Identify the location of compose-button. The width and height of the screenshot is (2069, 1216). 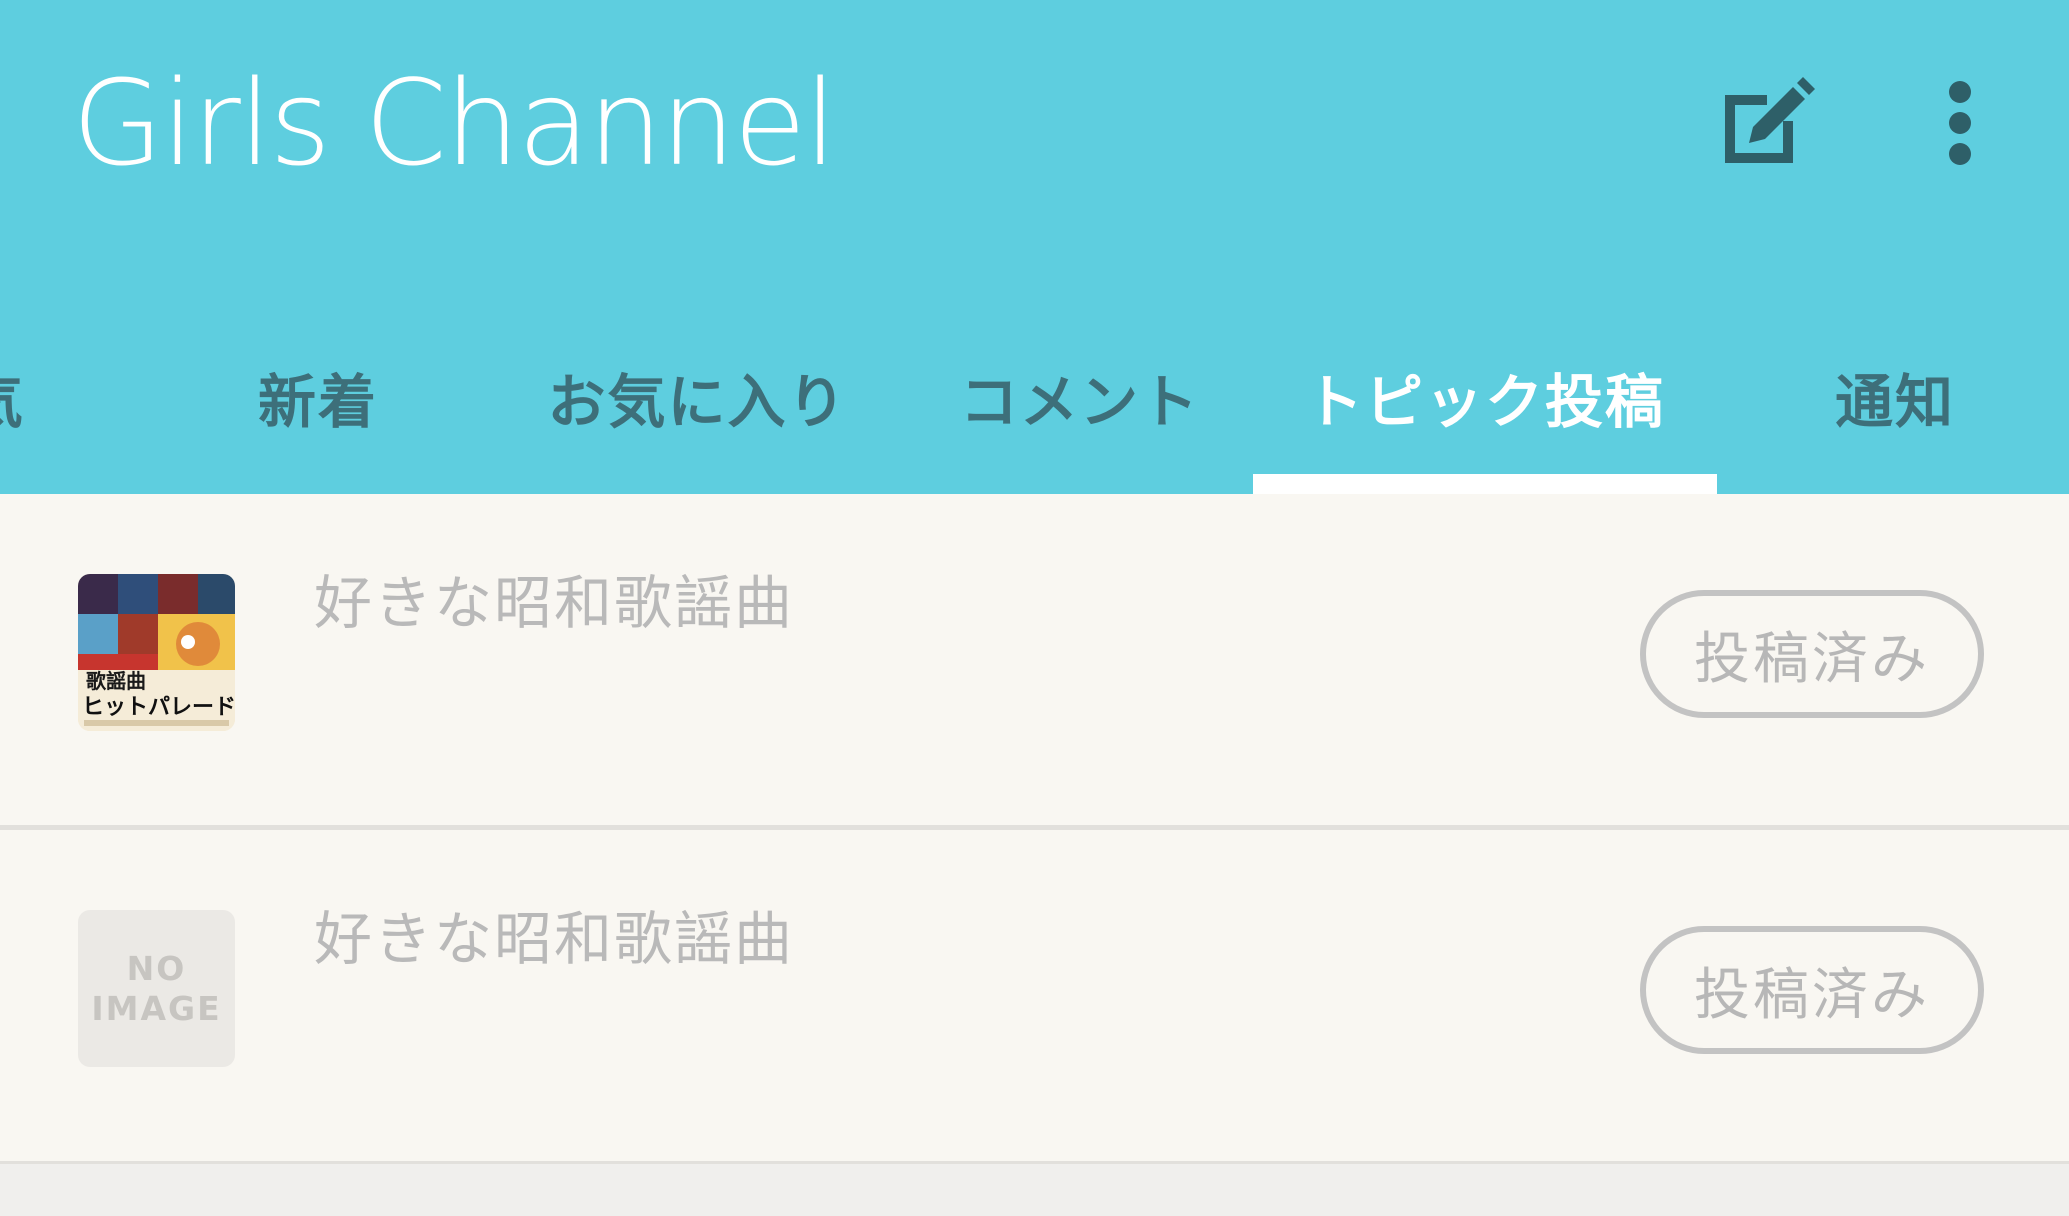
(1765, 123).